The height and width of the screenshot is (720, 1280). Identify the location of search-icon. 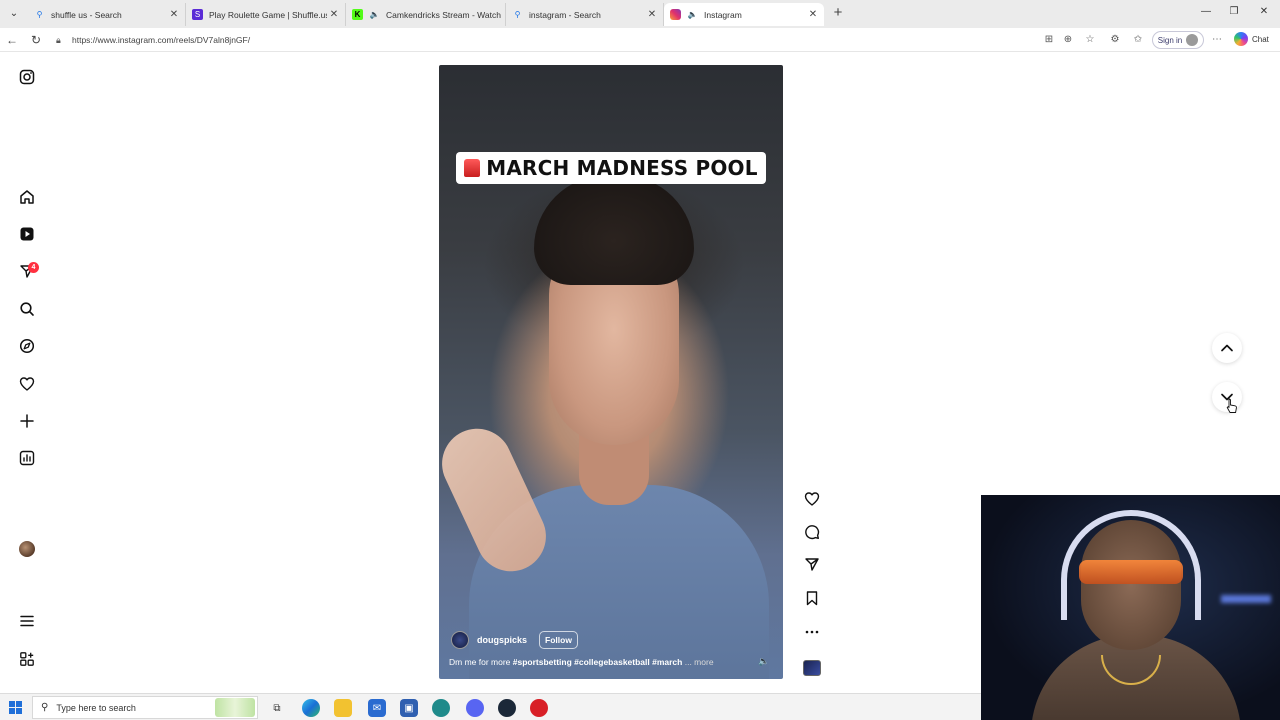
(27, 309).